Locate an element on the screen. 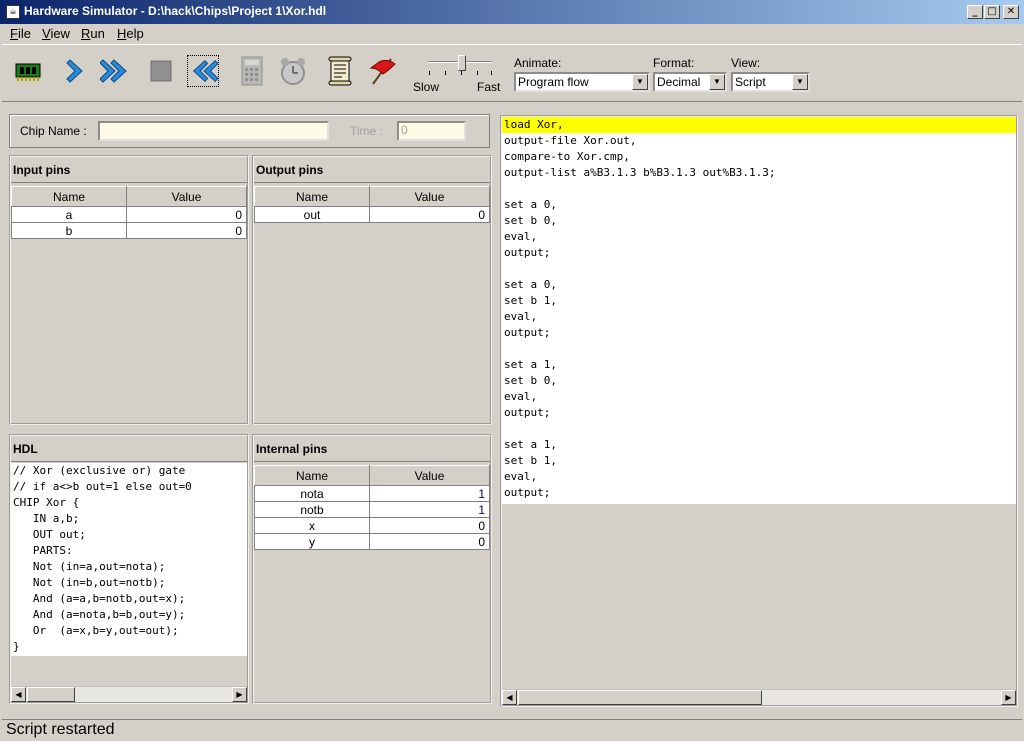 Image resolution: width=1024 pixels, height=741 pixels. view-value: Script is located at coordinates (750, 82).